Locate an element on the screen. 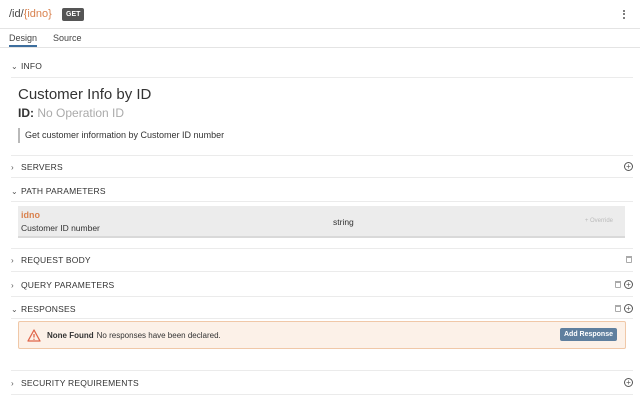  kebab-menu-icon is located at coordinates (624, 14).